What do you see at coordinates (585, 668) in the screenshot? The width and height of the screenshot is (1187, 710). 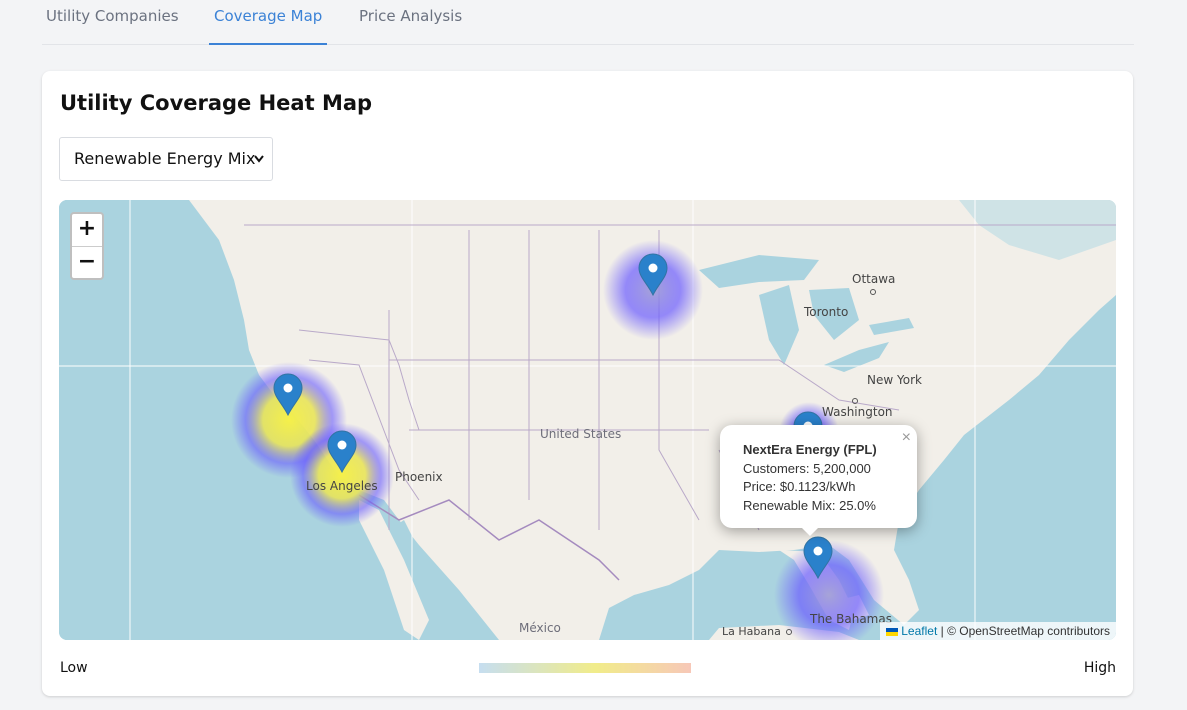 I see `legend-gradient-bar` at bounding box center [585, 668].